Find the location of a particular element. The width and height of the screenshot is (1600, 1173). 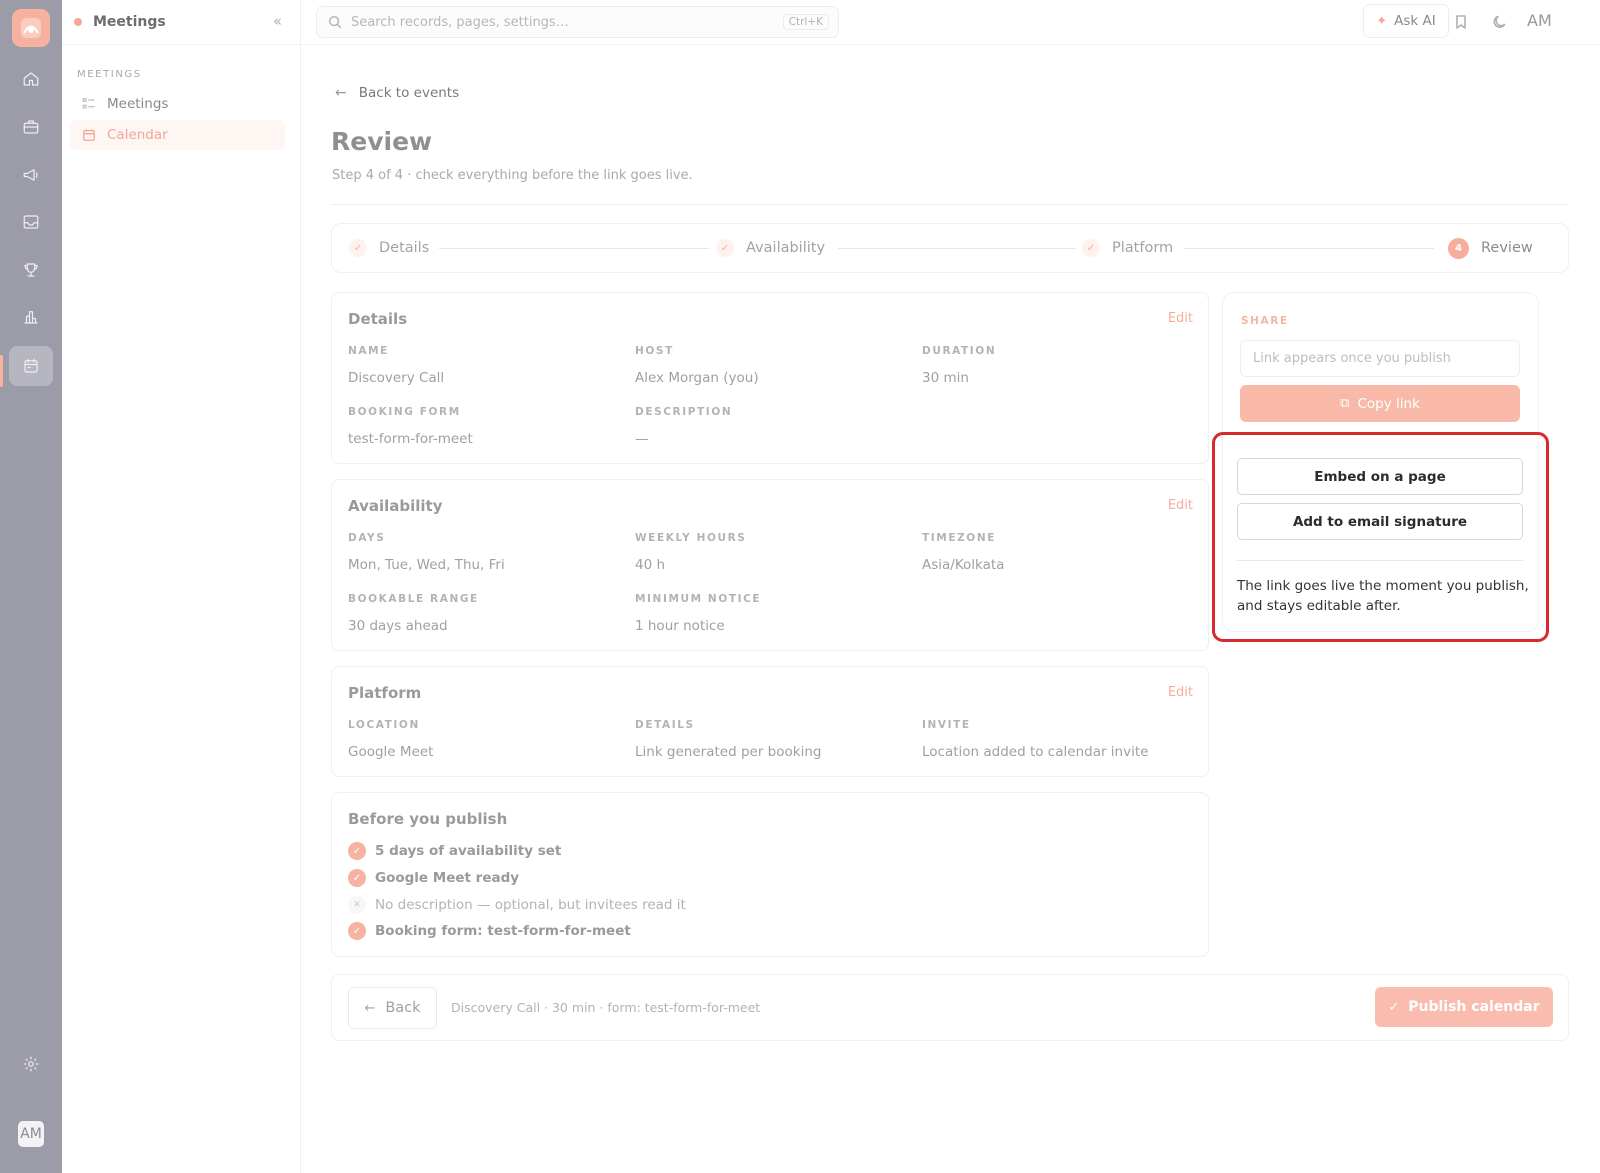

checklist-text: Booking form: test-form-for-meet is located at coordinates (503, 931).